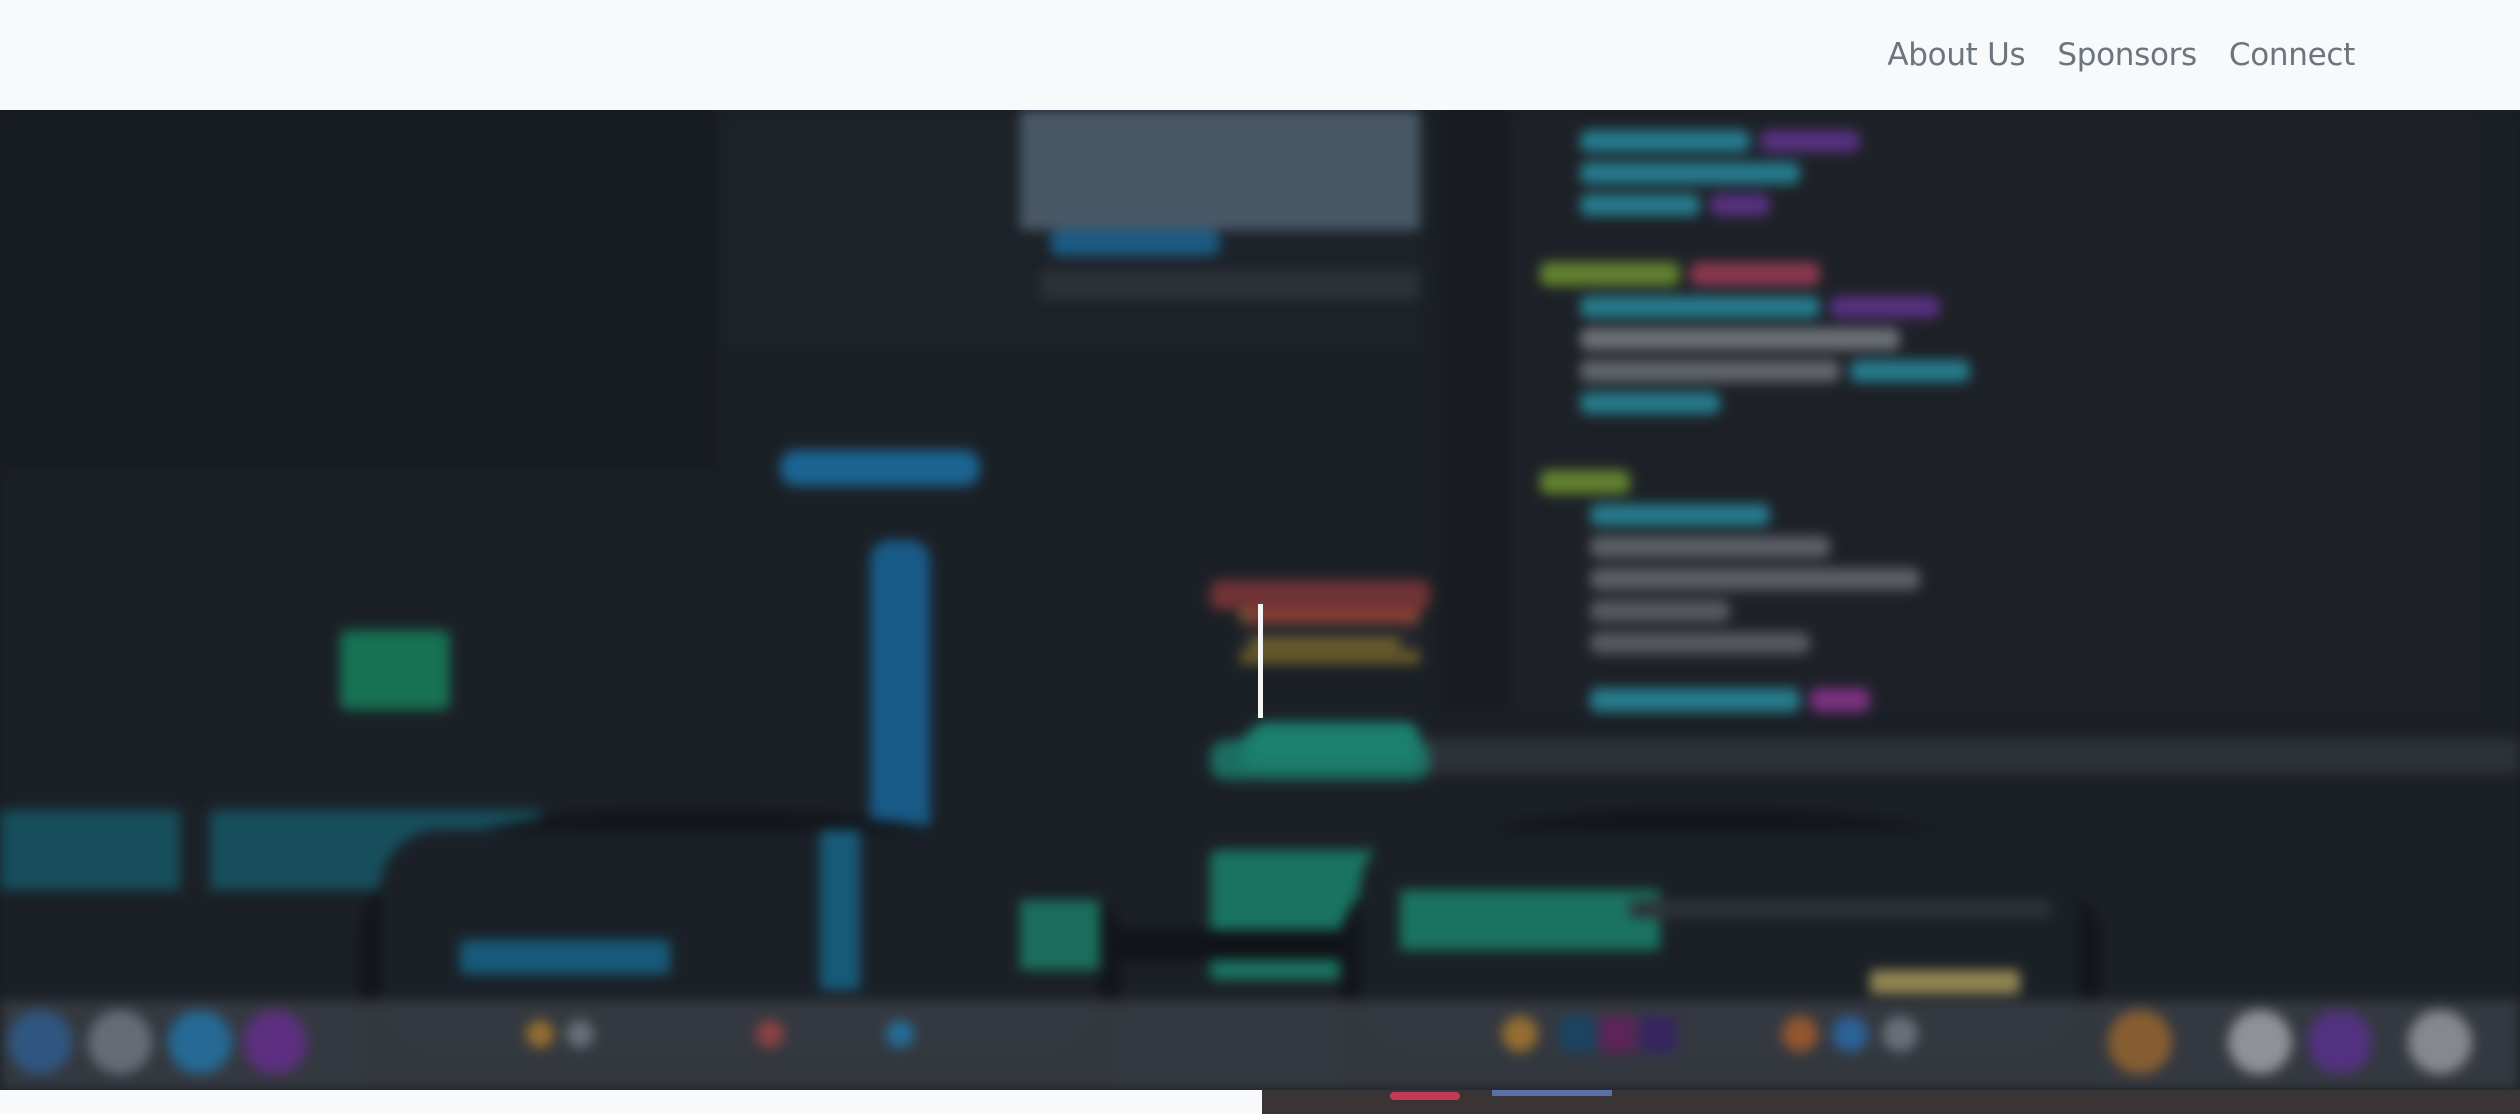 The width and height of the screenshot is (2520, 1114). Describe the element at coordinates (631, 1102) in the screenshot. I see `section-light-strip` at that location.